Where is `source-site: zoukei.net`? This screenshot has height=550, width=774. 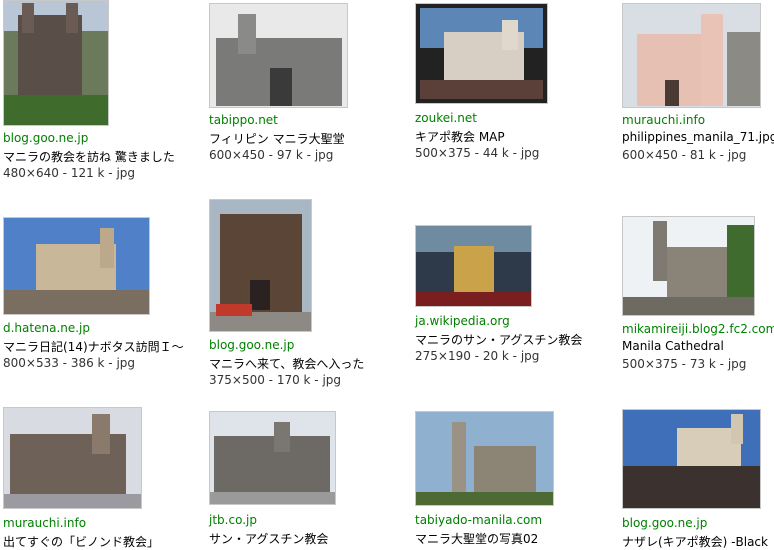 source-site: zoukei.net is located at coordinates (446, 118).